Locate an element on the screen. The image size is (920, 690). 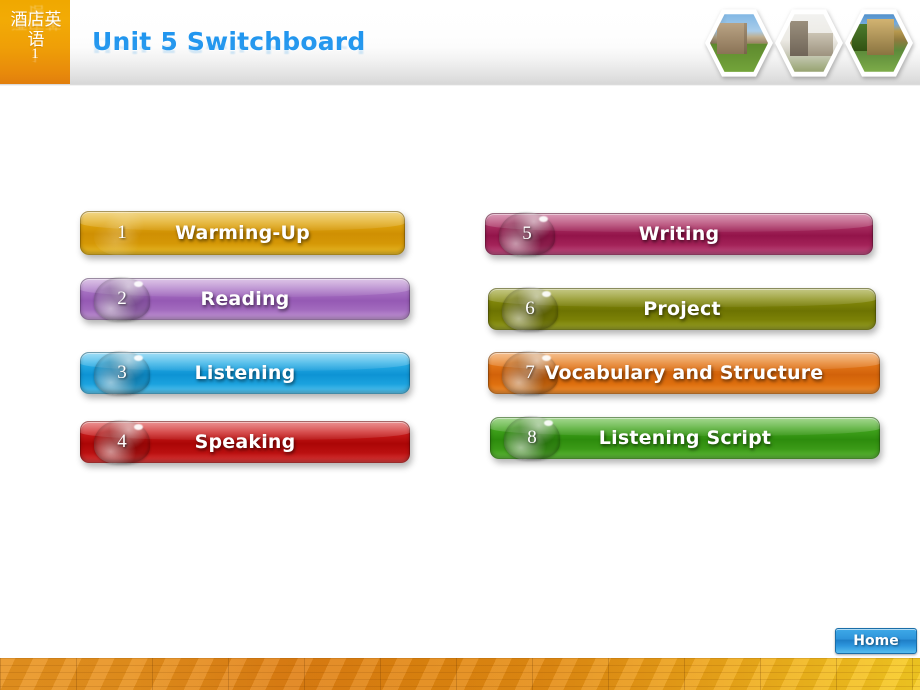
menu-button-label: Reading is located at coordinates (245, 299).